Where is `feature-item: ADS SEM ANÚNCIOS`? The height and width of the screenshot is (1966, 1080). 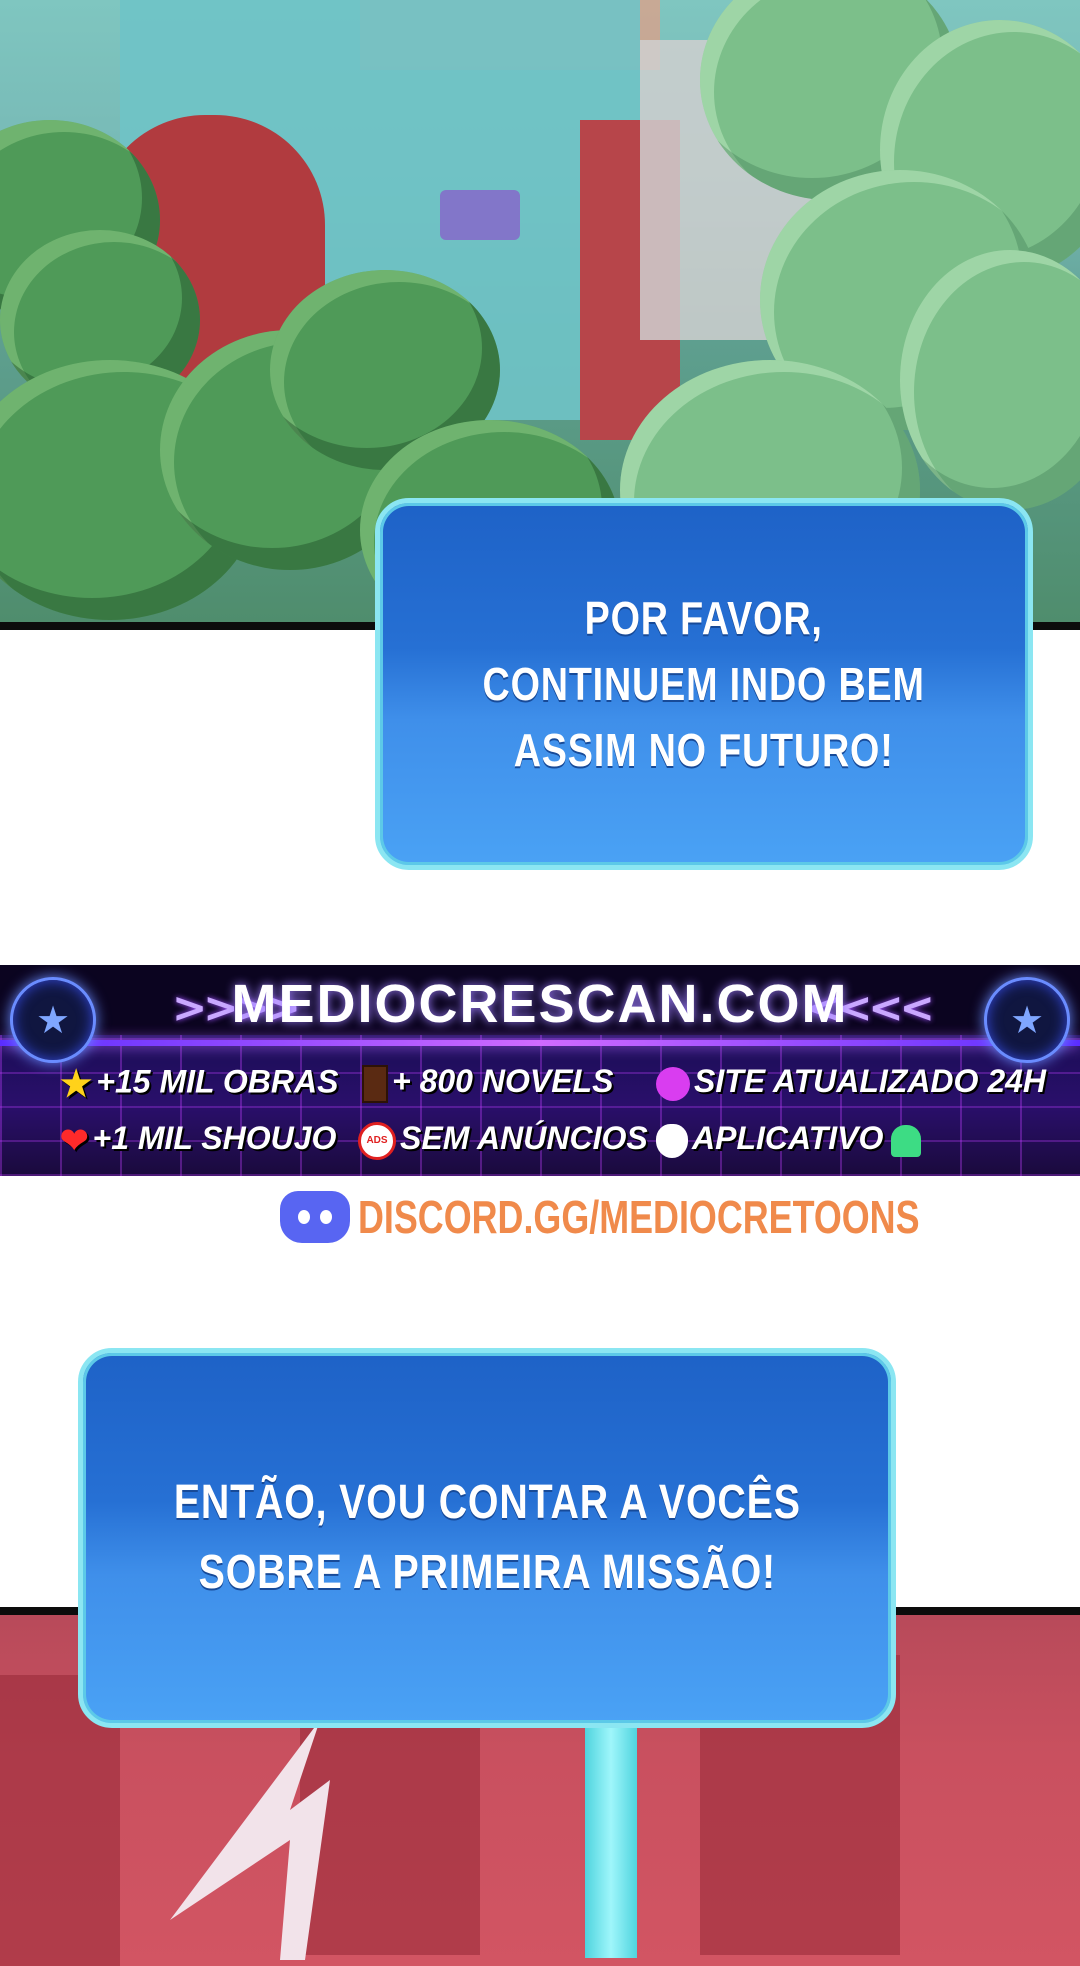 feature-item: ADS SEM ANÚNCIOS is located at coordinates (503, 1140).